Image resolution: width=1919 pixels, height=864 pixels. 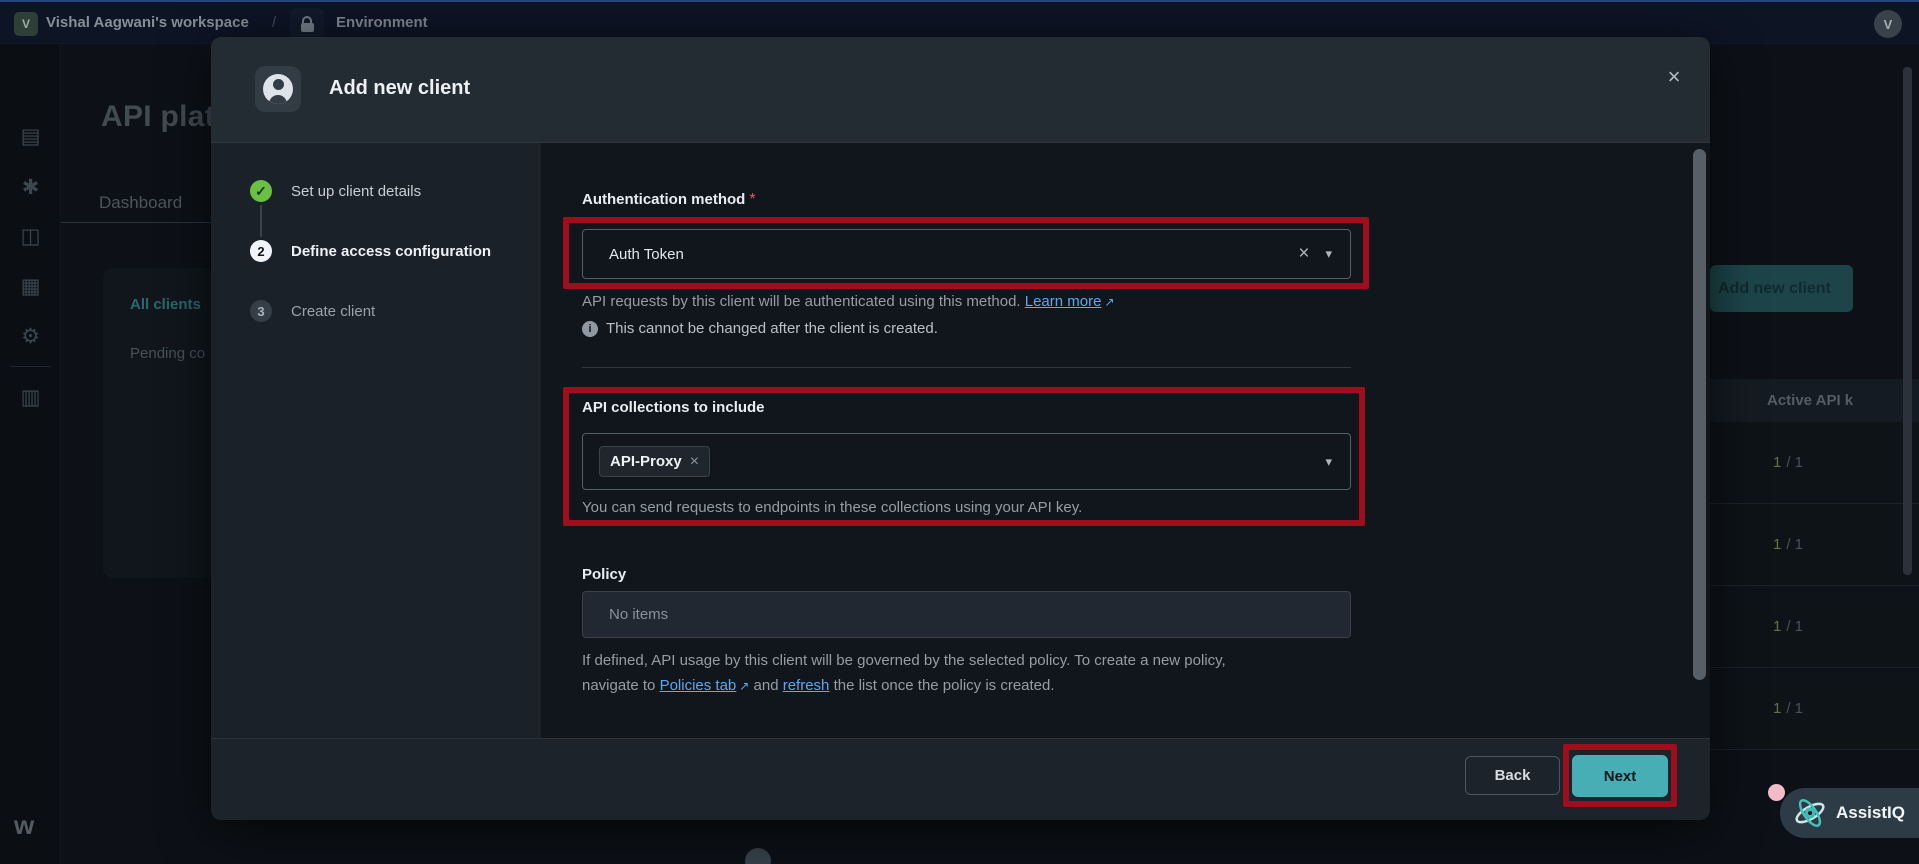 I want to click on modal-header: Add new client ×, so click(x=960, y=90).